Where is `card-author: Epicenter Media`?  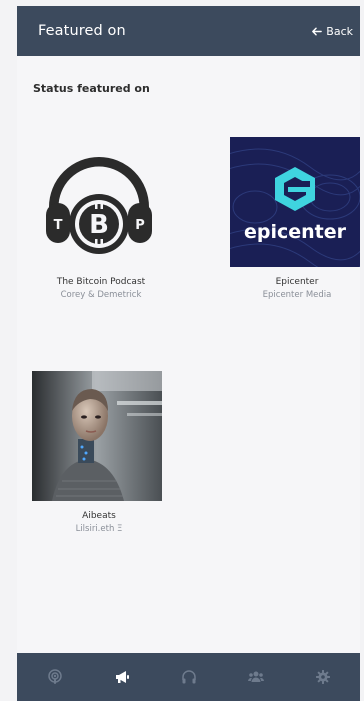
card-author: Epicenter Media is located at coordinates (297, 295).